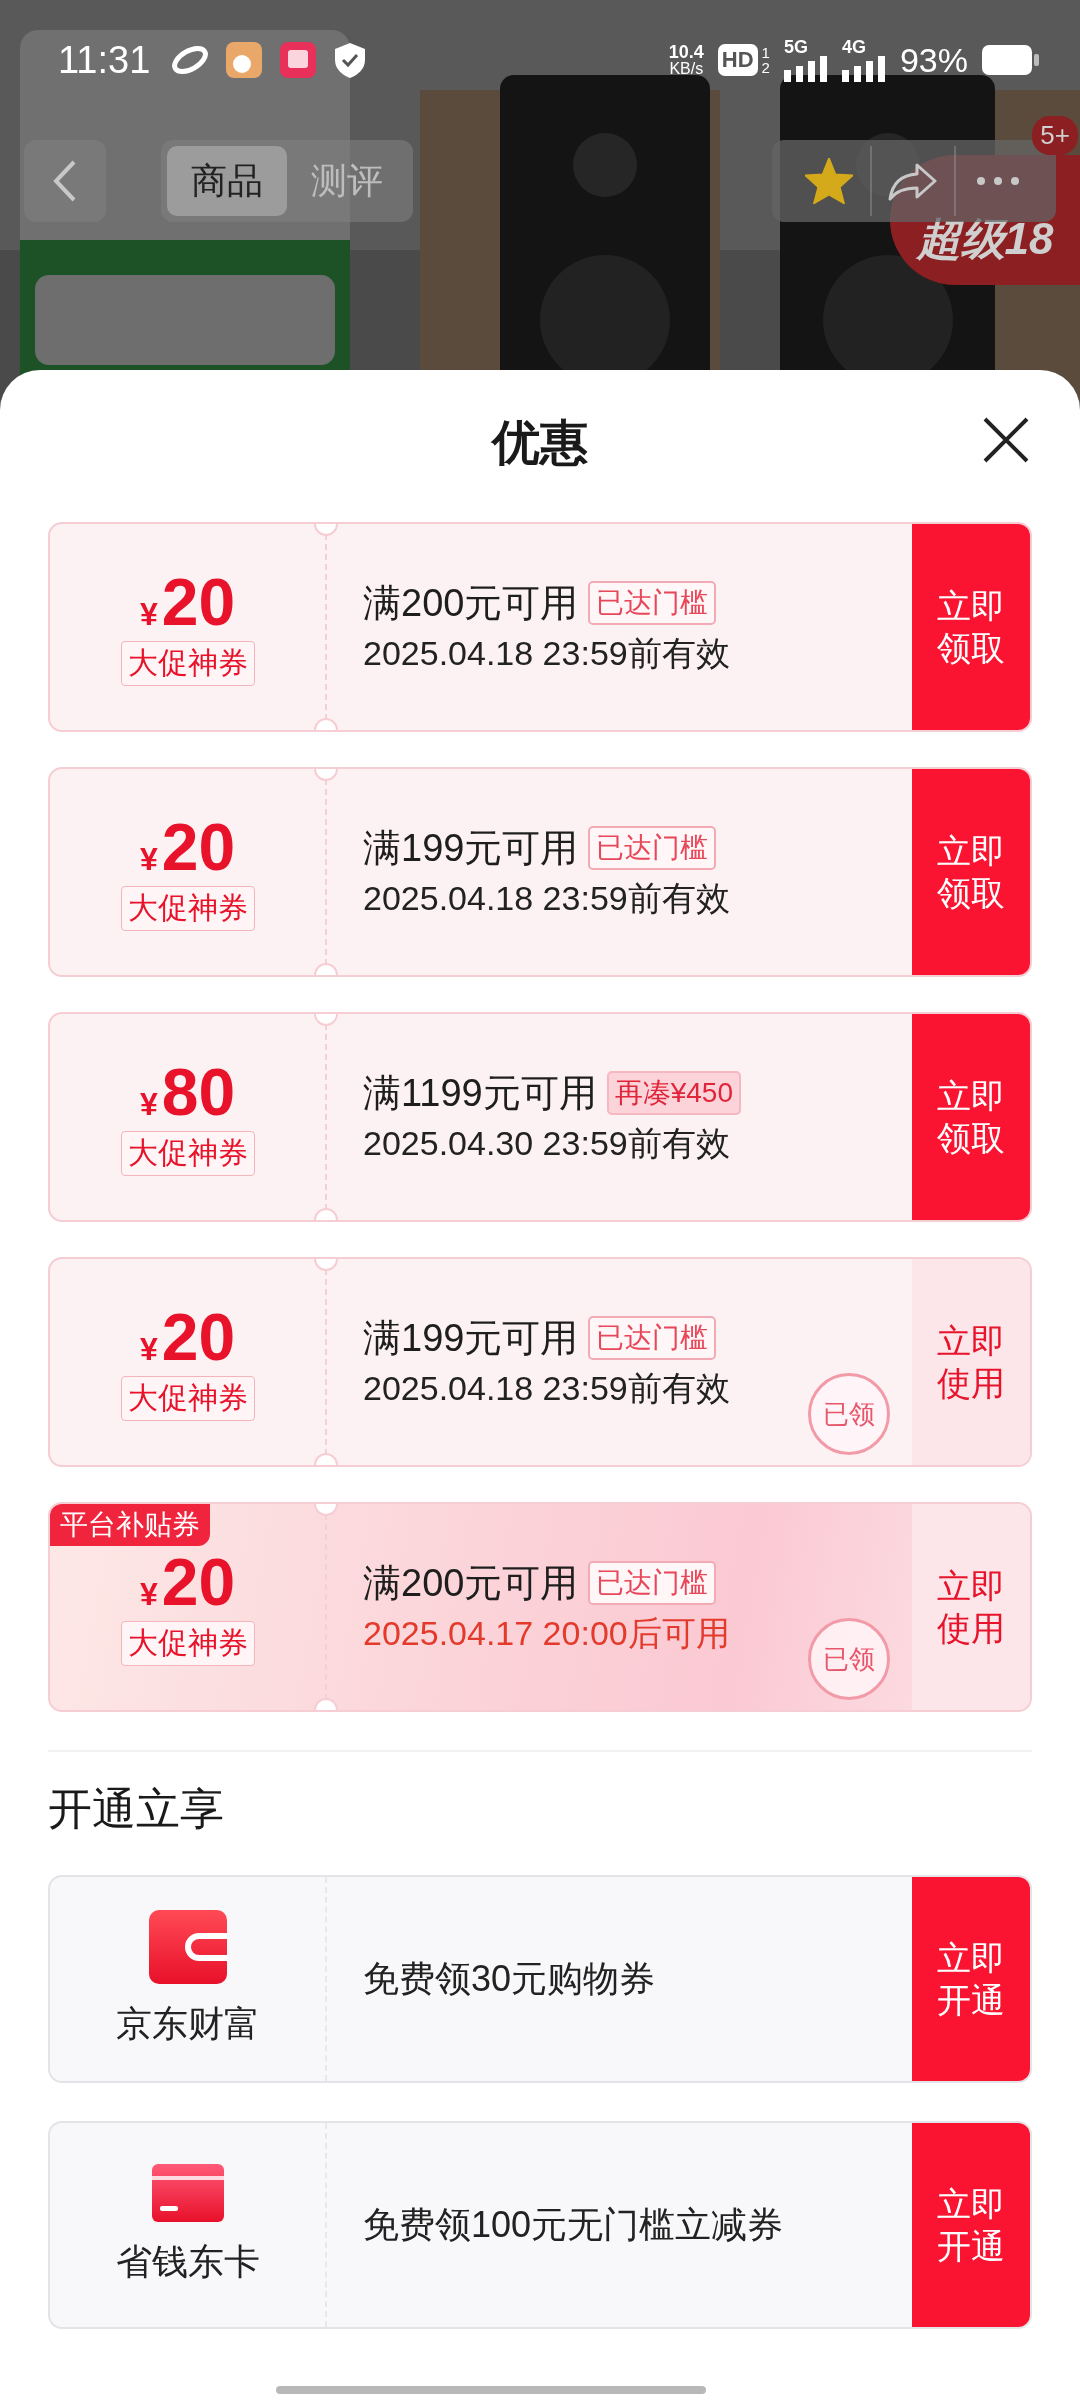 Image resolution: width=1080 pixels, height=2400 pixels. What do you see at coordinates (686, 52) in the screenshot?
I see `network-speed: 10.4` at bounding box center [686, 52].